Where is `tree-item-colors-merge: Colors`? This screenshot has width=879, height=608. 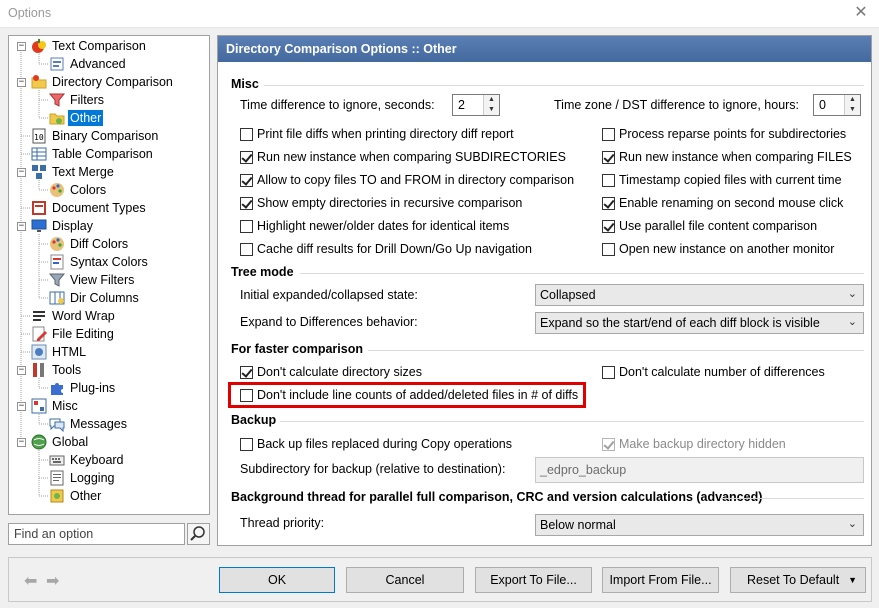
tree-item-colors-merge: Colors is located at coordinates (78, 190).